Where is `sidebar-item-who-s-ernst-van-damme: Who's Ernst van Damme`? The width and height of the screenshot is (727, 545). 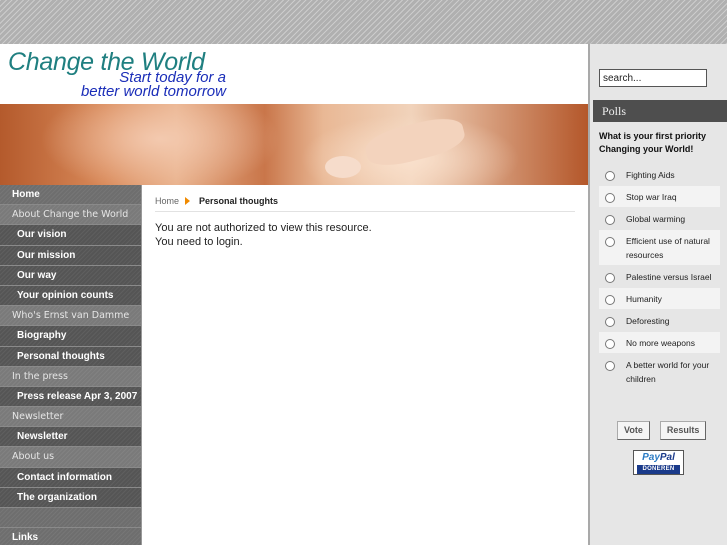 sidebar-item-who-s-ernst-van-damme: Who's Ernst van Damme is located at coordinates (70, 316).